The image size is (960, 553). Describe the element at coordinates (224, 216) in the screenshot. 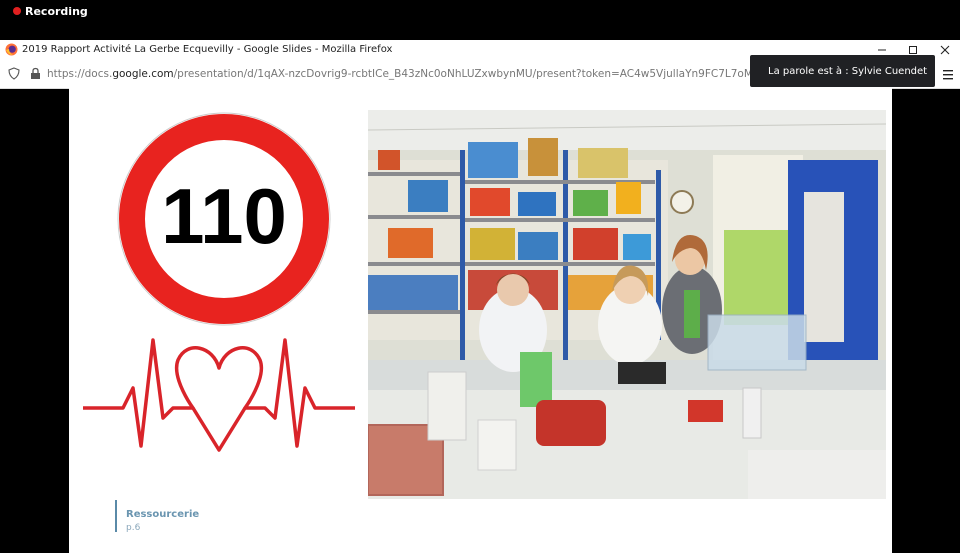

I see `speed-limit-value: 110` at that location.